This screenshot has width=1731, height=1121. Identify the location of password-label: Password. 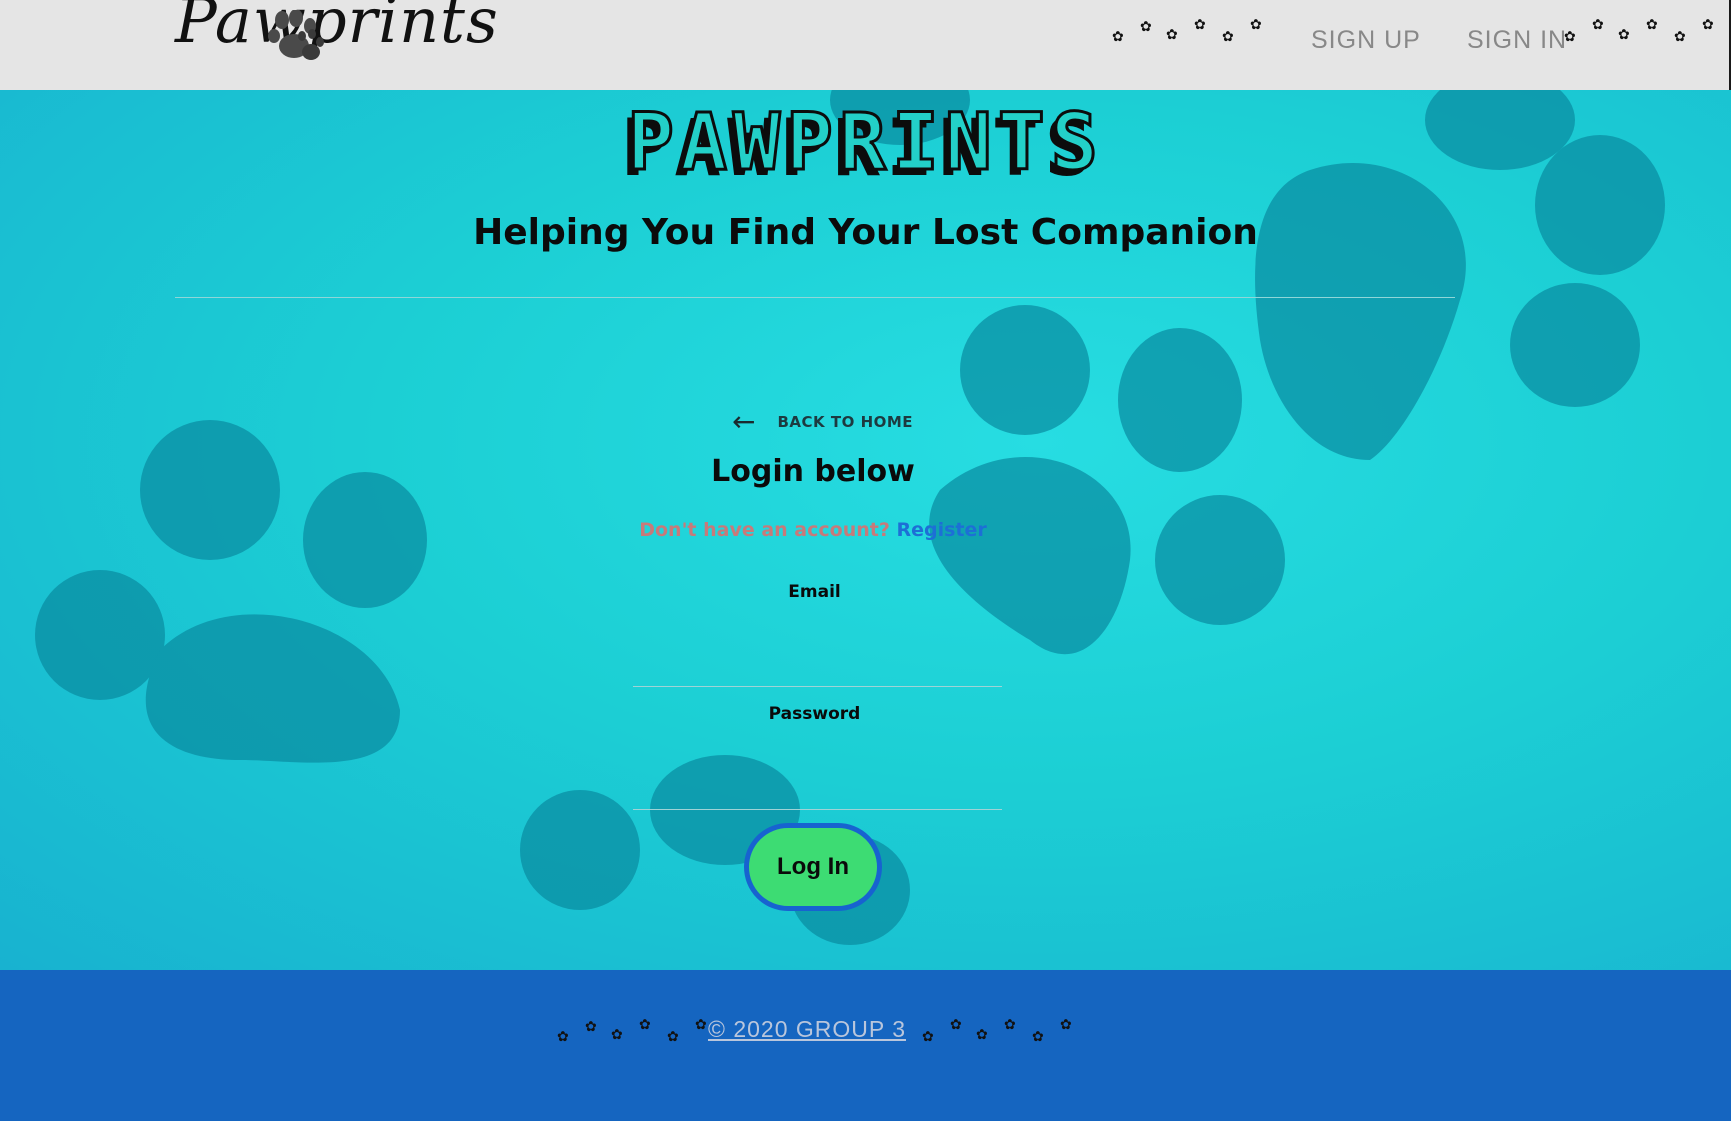
(814, 714).